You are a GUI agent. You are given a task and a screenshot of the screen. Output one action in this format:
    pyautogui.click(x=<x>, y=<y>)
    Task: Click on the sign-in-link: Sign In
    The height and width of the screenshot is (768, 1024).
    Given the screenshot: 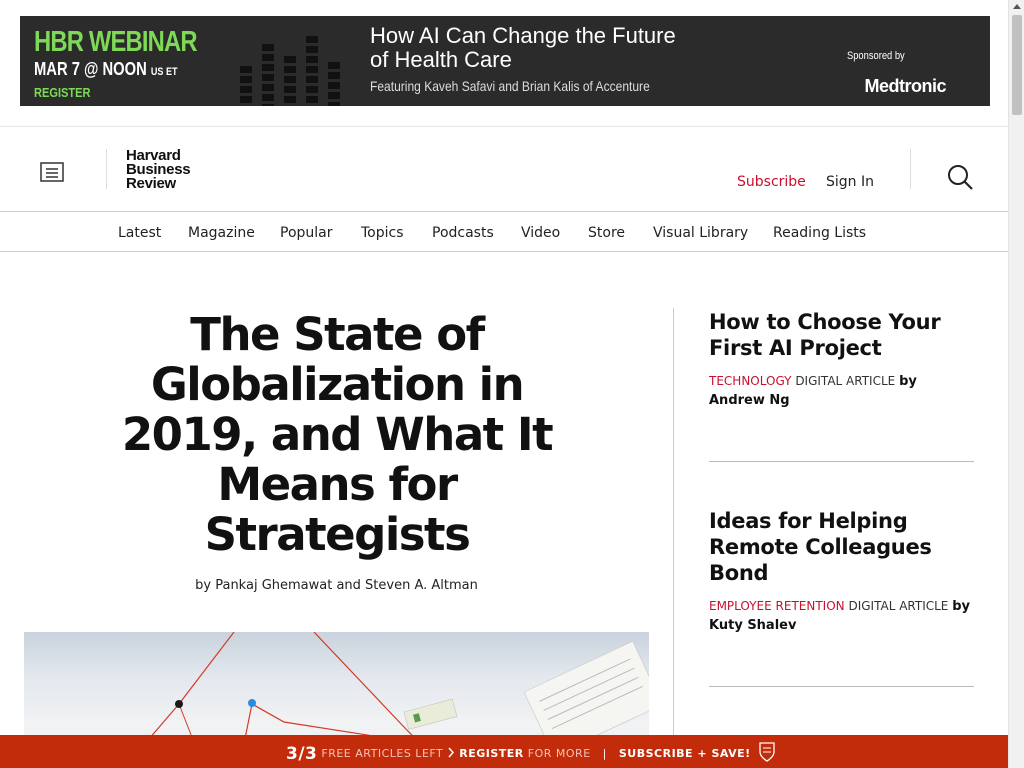 What is the action you would take?
    pyautogui.click(x=850, y=182)
    